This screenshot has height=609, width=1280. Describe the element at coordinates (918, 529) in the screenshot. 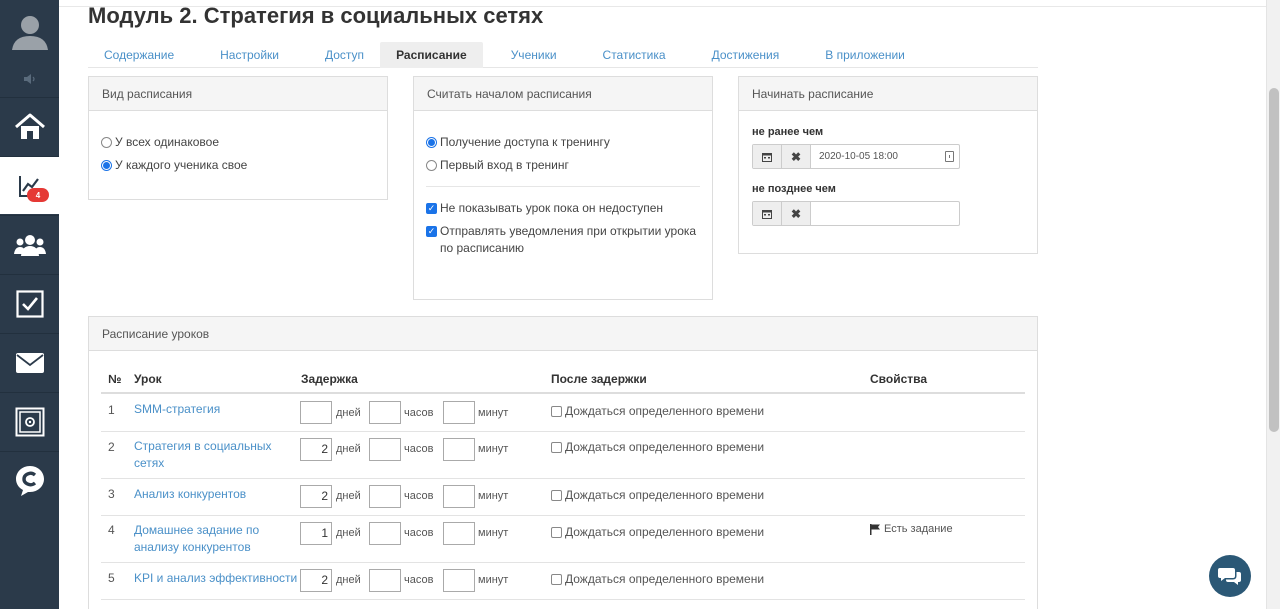

I see `property-label: Есть задание` at that location.